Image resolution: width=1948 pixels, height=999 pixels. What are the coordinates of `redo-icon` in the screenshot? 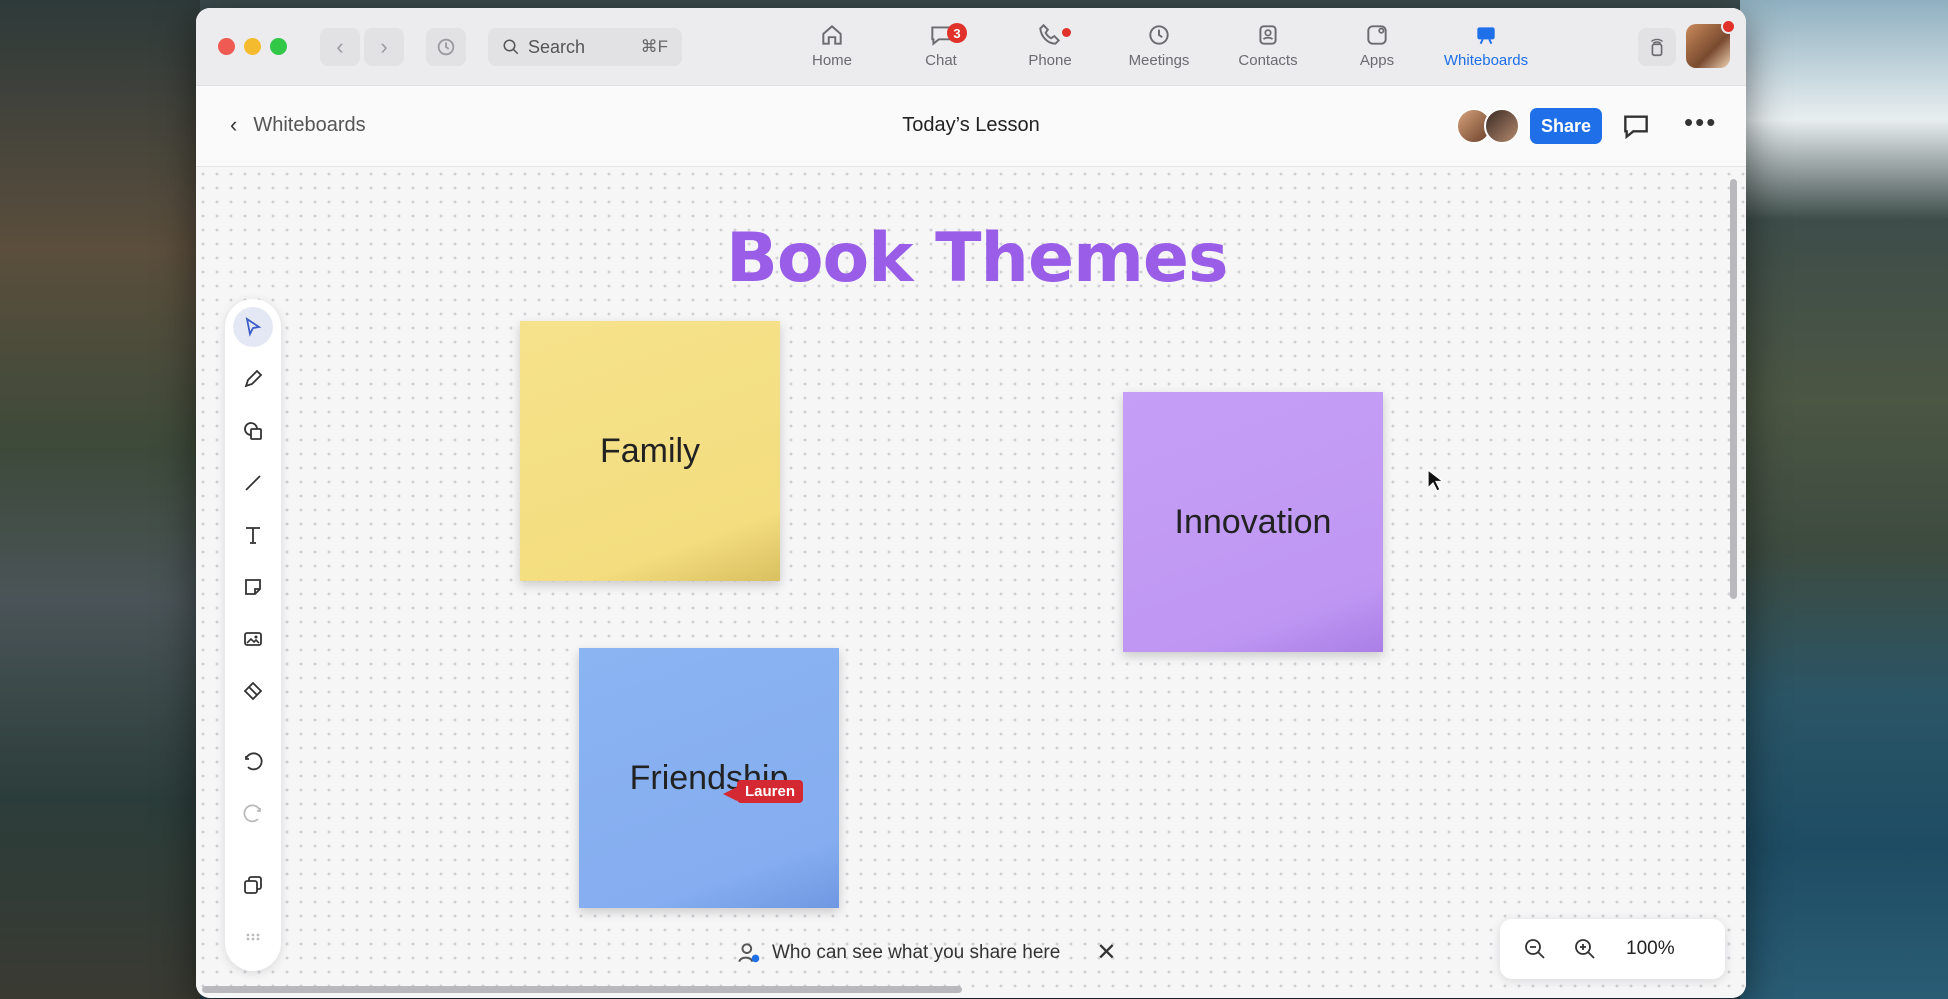 It's located at (252, 813).